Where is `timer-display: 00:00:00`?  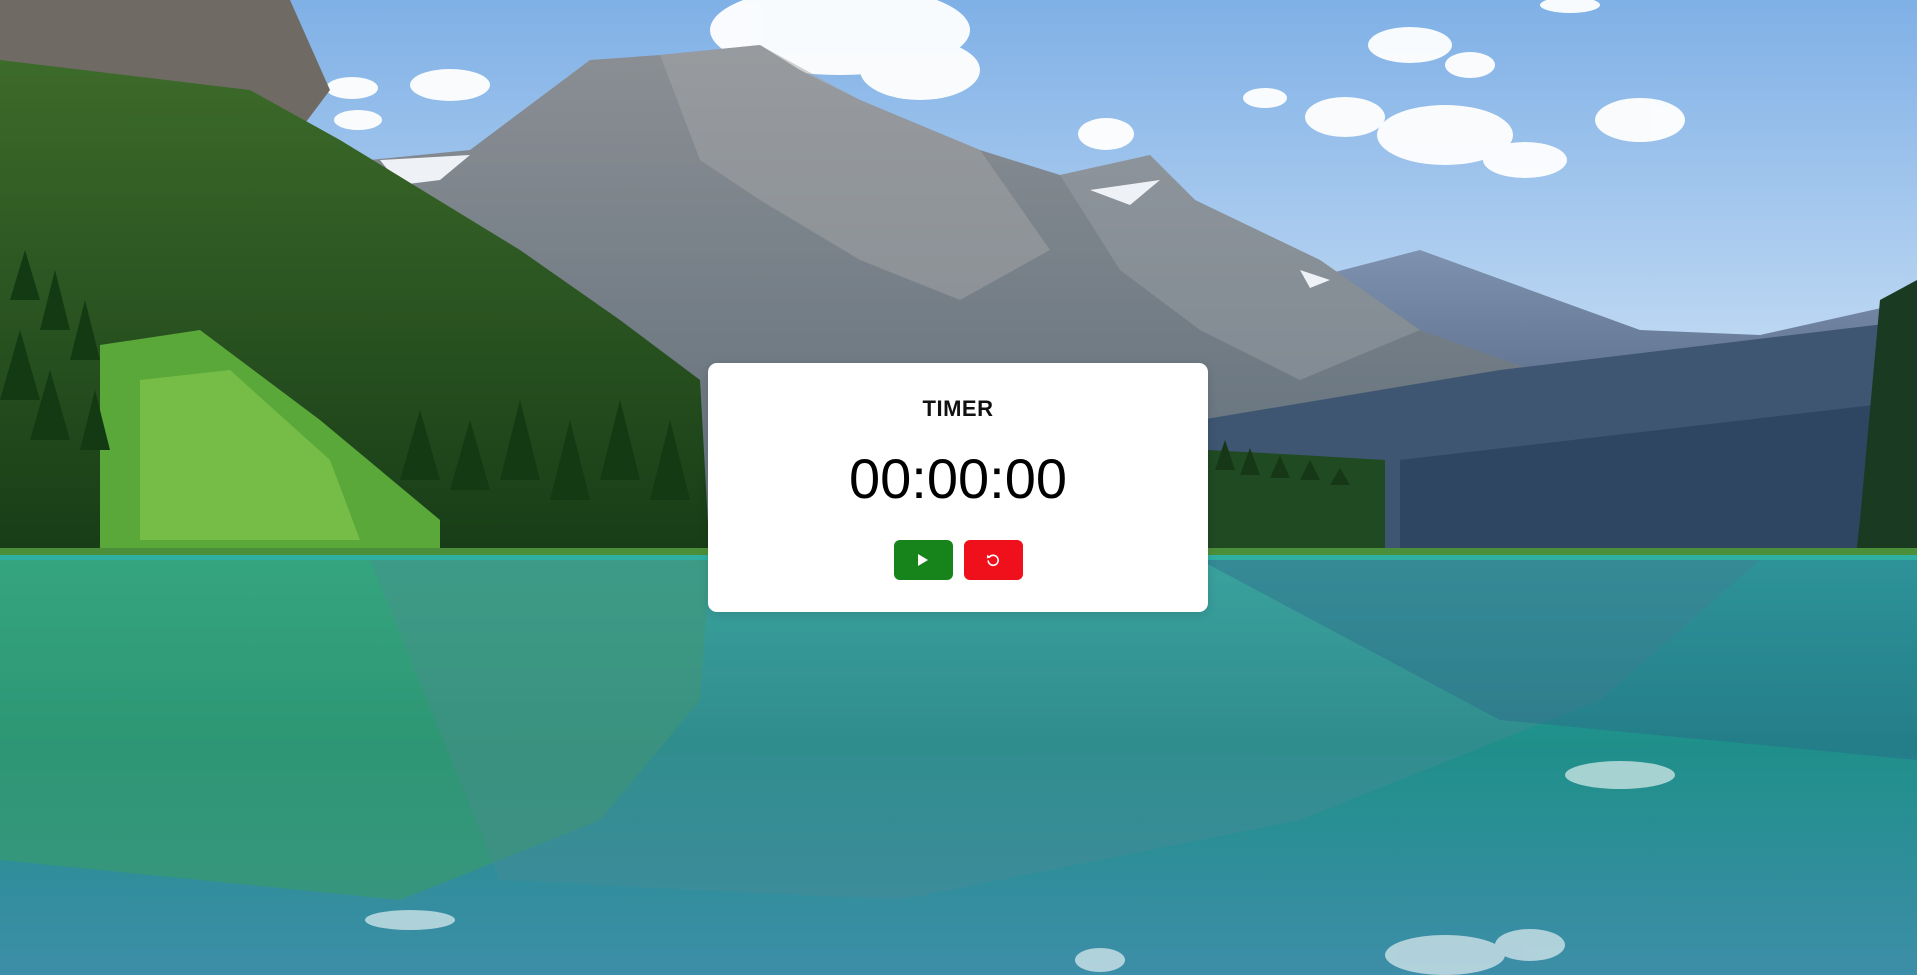
timer-display: 00:00:00 is located at coordinates (958, 478).